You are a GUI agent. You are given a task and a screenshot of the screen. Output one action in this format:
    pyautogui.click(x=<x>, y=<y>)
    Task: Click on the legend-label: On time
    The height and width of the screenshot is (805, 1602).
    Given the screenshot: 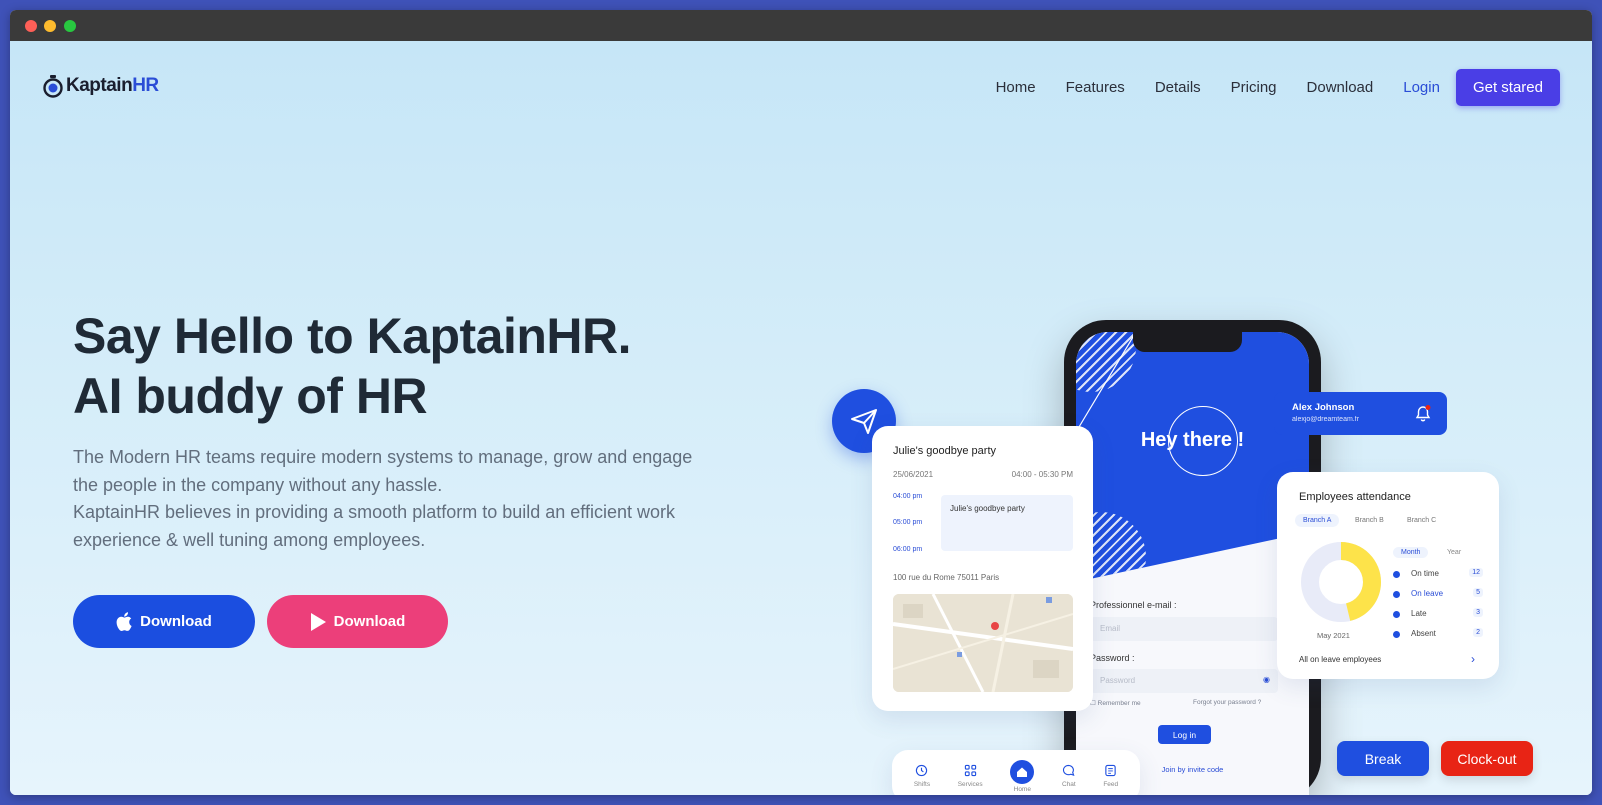 What is the action you would take?
    pyautogui.click(x=1425, y=573)
    